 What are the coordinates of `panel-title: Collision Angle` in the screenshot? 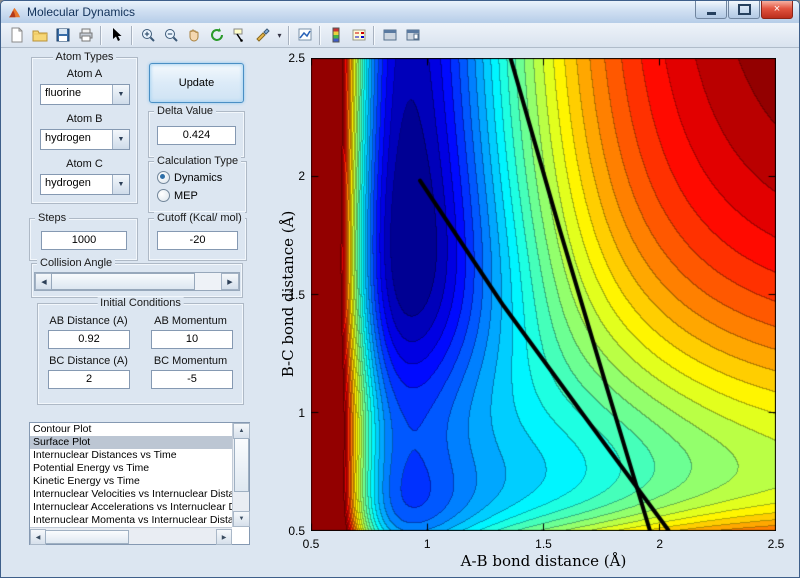 It's located at (76, 263).